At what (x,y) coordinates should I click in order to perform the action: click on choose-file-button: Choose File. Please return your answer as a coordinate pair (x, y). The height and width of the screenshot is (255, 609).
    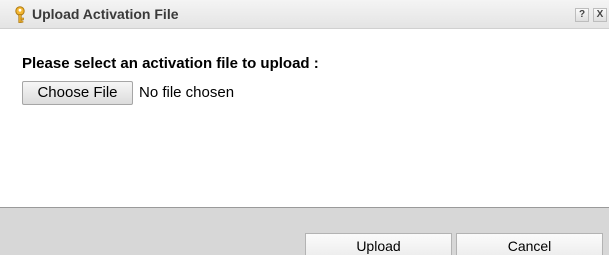
    Looking at the image, I should click on (77, 93).